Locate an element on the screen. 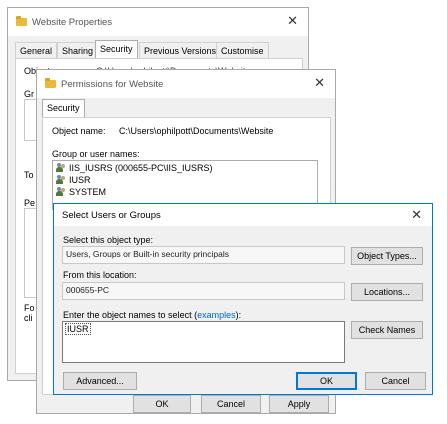  props-group-label: Gr is located at coordinates (29, 94).